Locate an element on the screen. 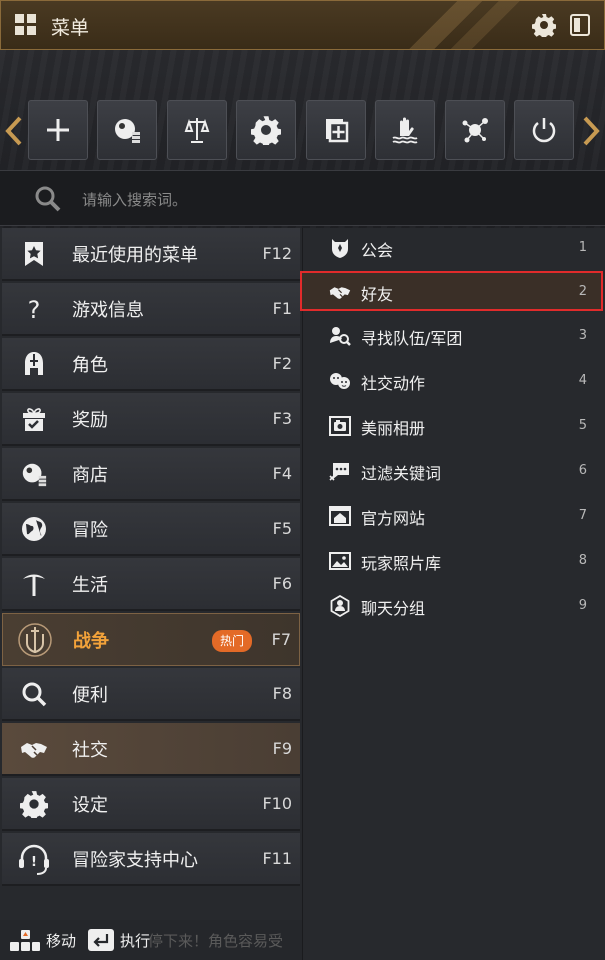  menu-item-label: 游戏信息 is located at coordinates (108, 310).